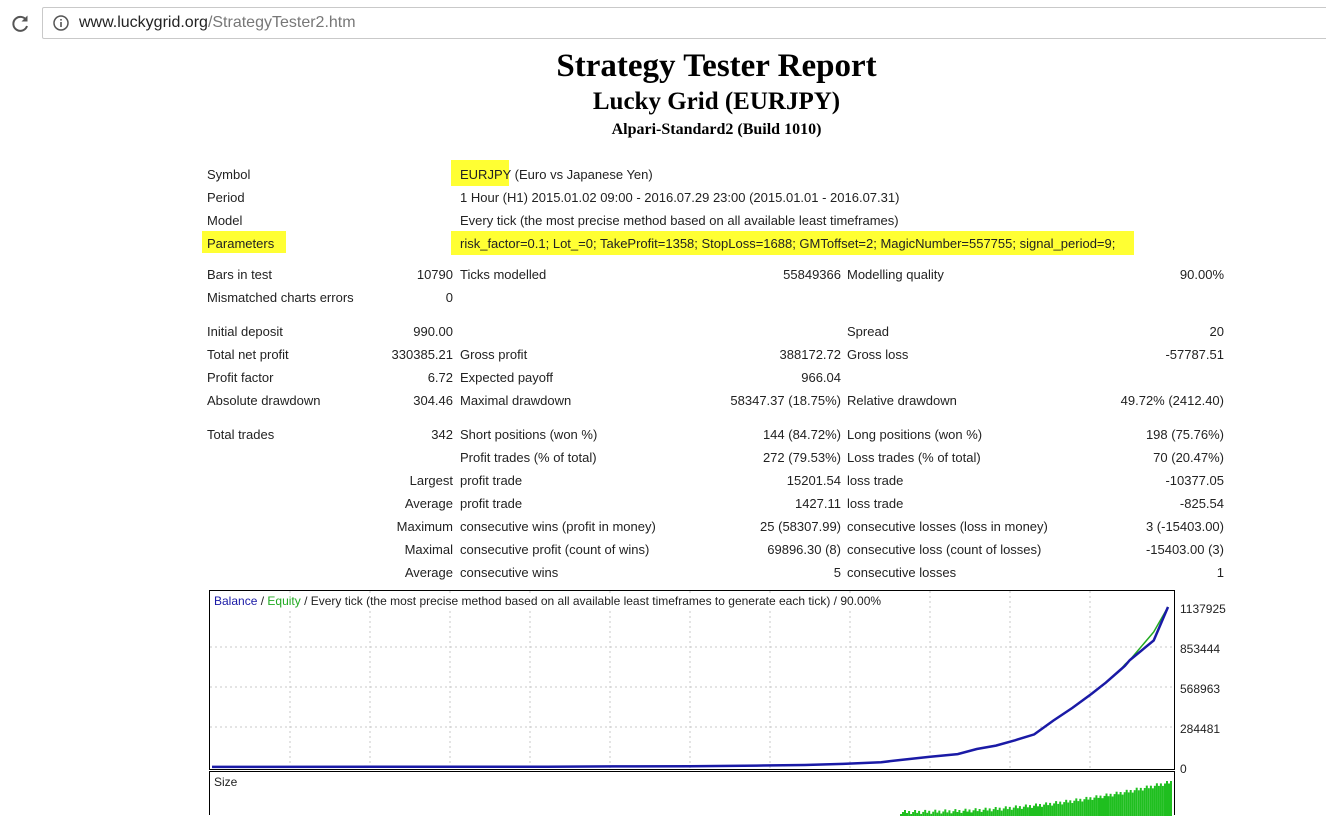  Describe the element at coordinates (770, 481) in the screenshot. I see `largest-profit-value: 15201.54` at that location.